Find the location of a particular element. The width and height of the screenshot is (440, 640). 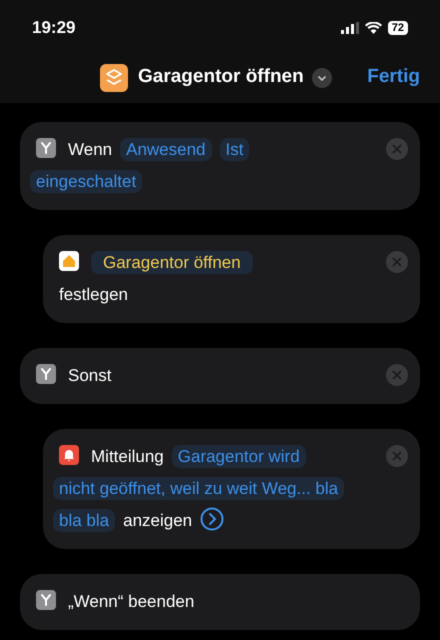

signal-icon is located at coordinates (349, 28).